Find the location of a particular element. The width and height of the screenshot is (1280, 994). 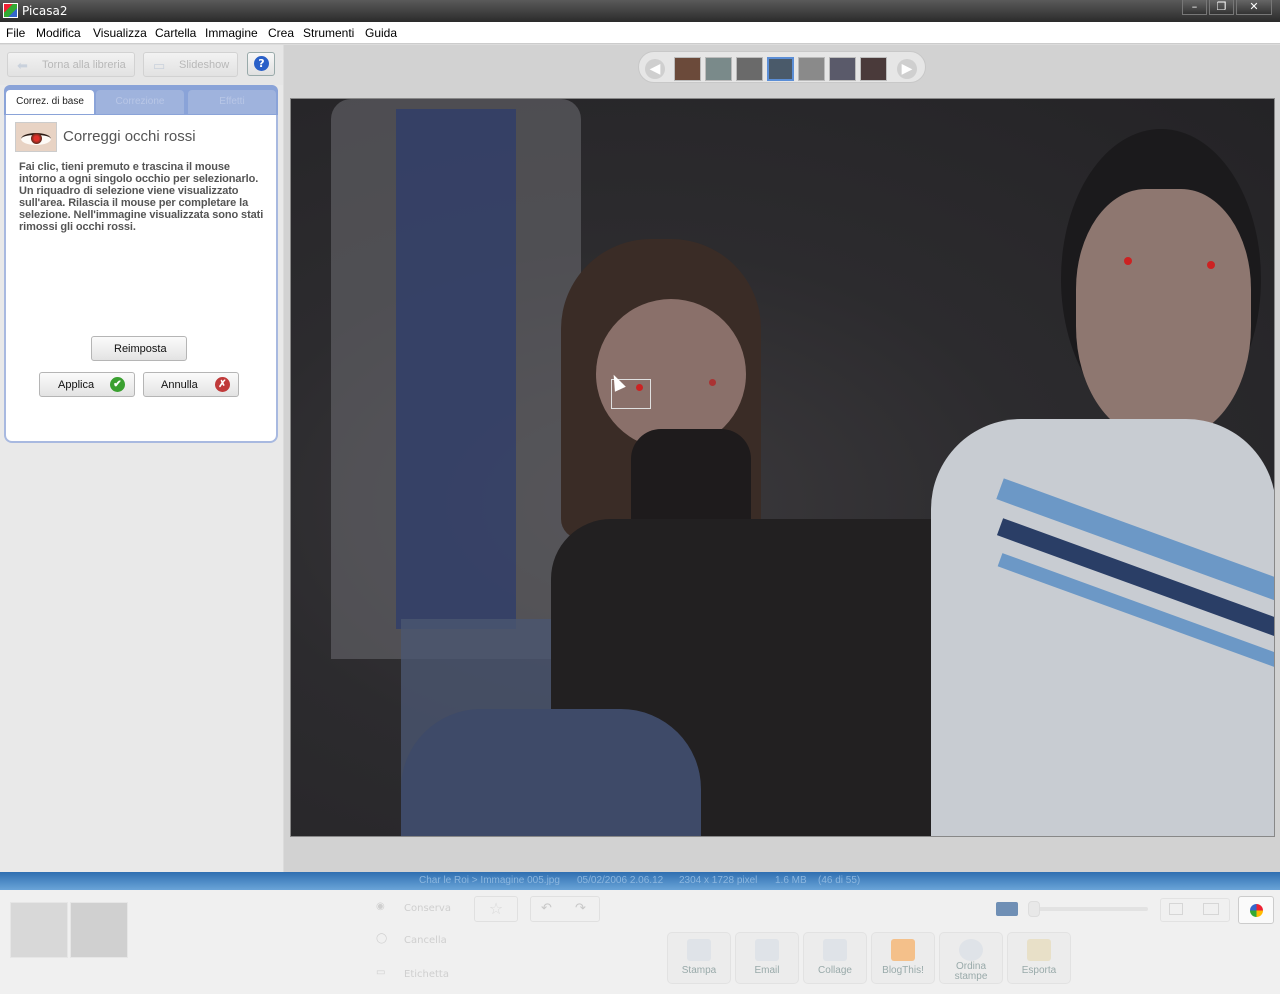

reset-button: Reimposta is located at coordinates (139, 348).